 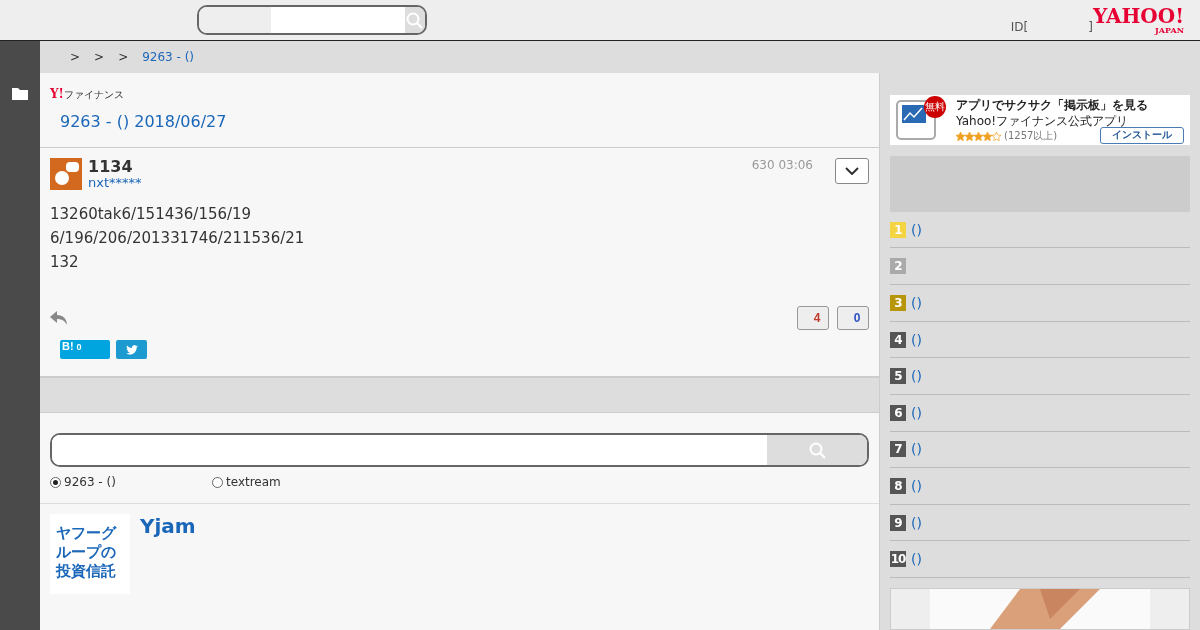 What do you see at coordinates (898, 229) in the screenshot?
I see `rank-number: 1` at bounding box center [898, 229].